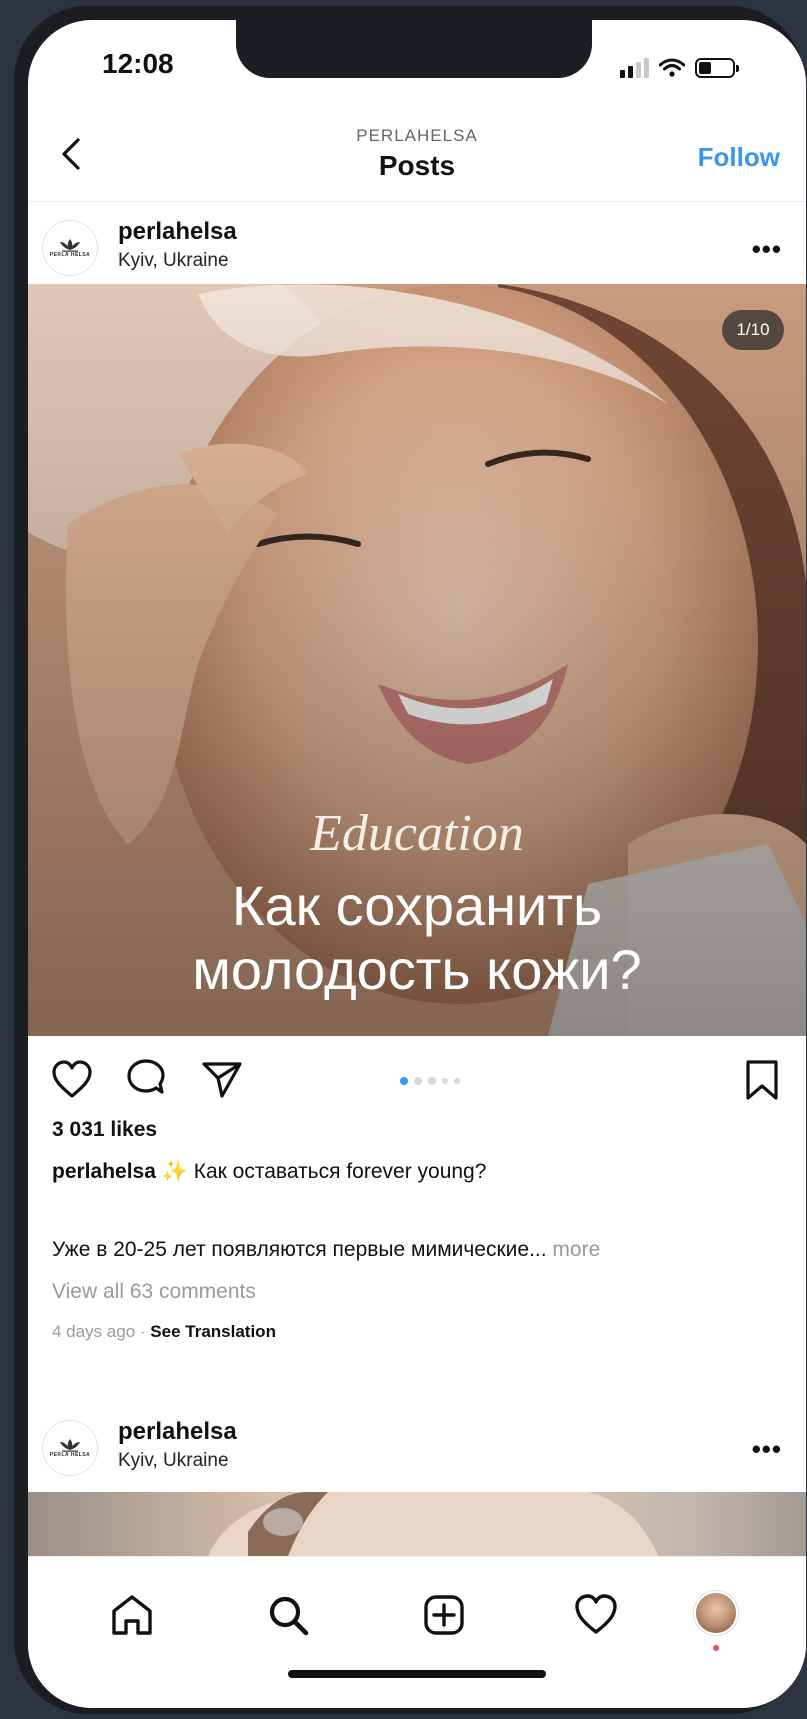 The width and height of the screenshot is (807, 1719). Describe the element at coordinates (222, 1080) in the screenshot. I see `paper-plane-icon` at that location.